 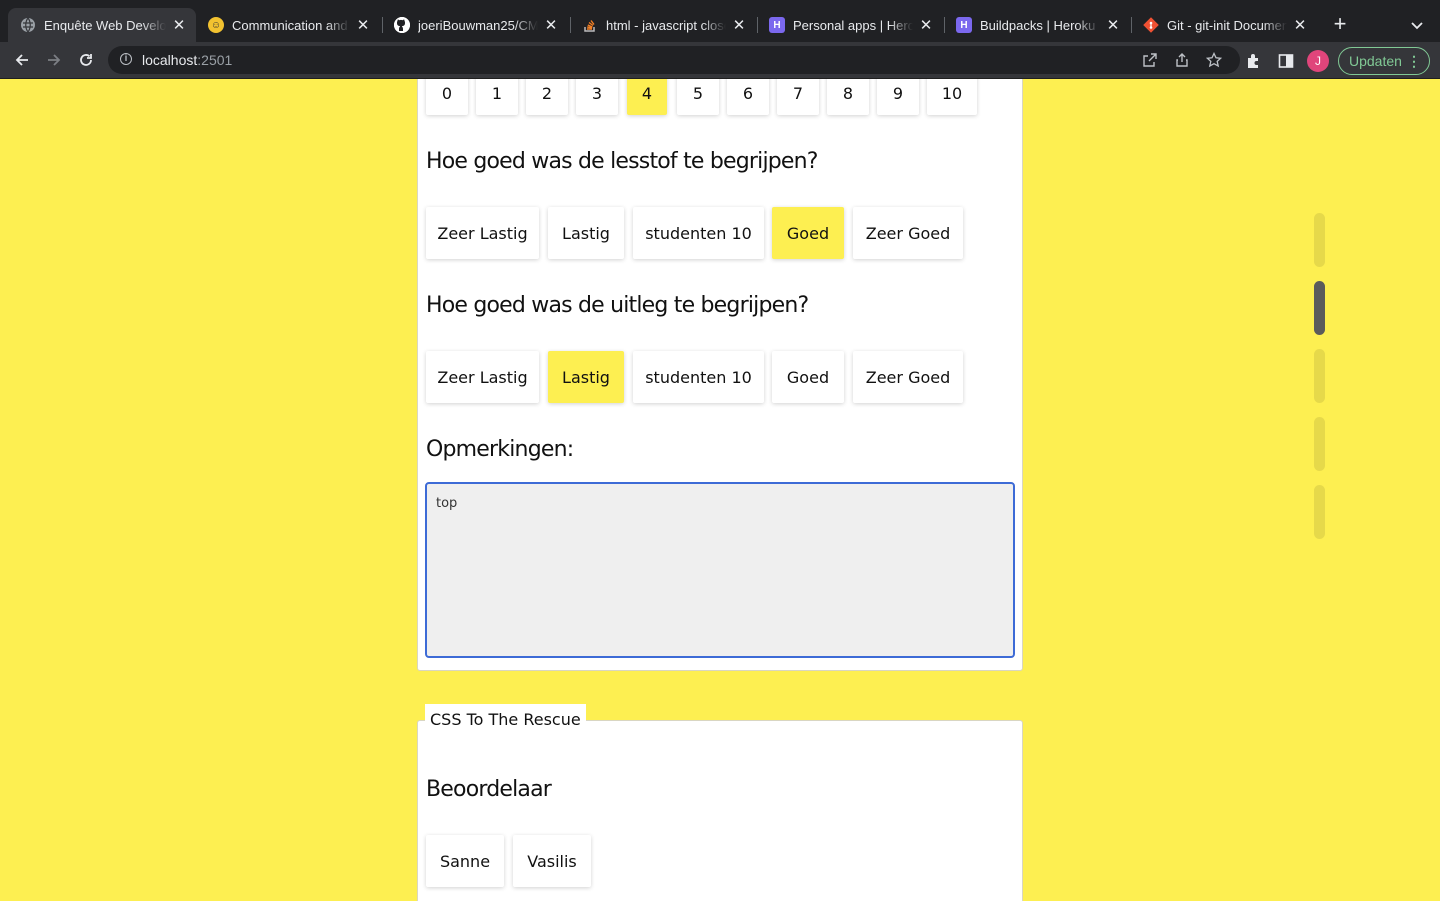 I want to click on bookmark-star-icon, so click(x=1214, y=59).